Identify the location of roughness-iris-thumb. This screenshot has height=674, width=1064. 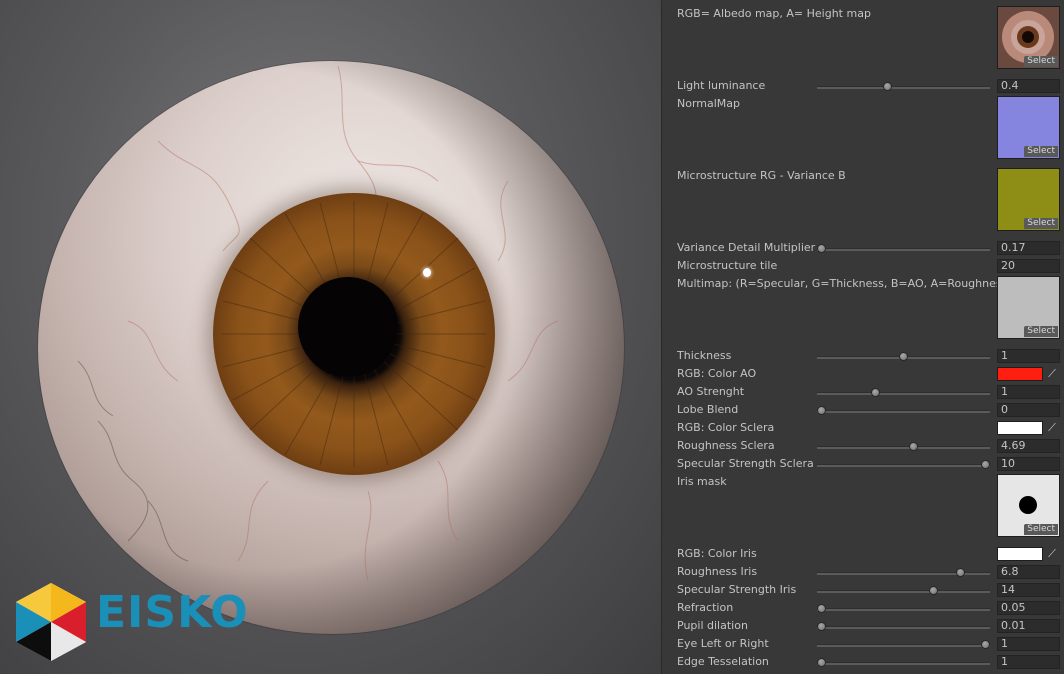
(961, 572).